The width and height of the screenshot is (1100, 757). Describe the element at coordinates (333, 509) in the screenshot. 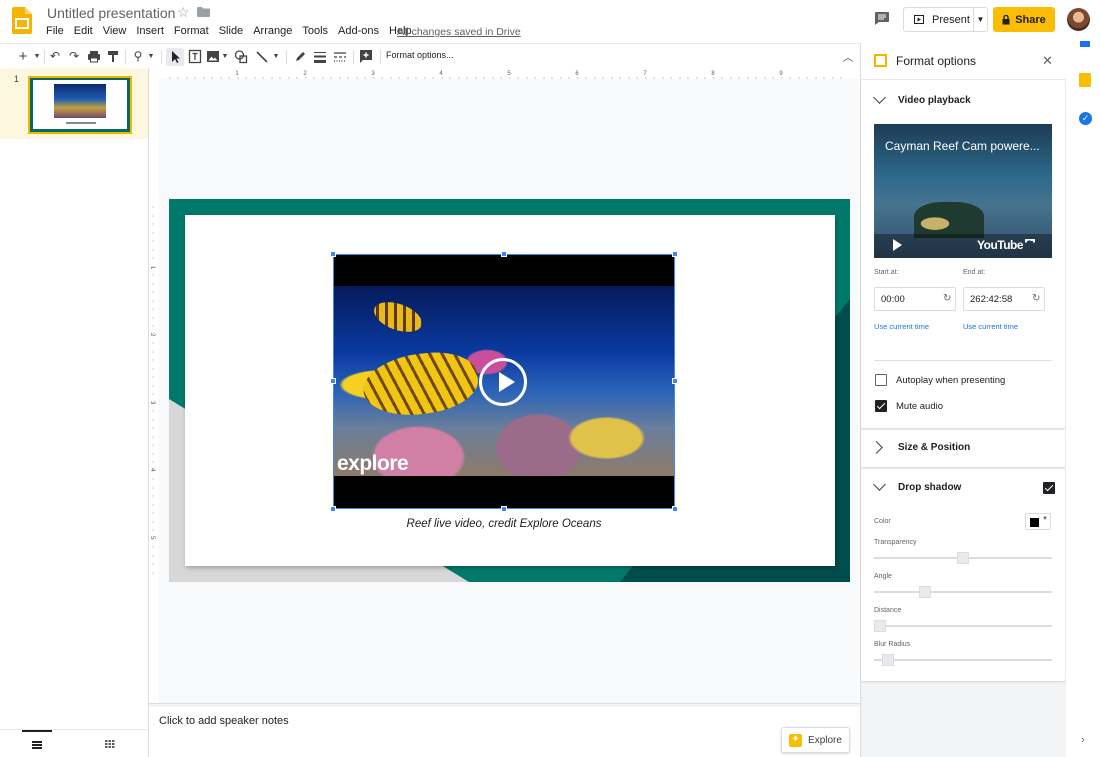

I see `resize-handle-sw` at that location.